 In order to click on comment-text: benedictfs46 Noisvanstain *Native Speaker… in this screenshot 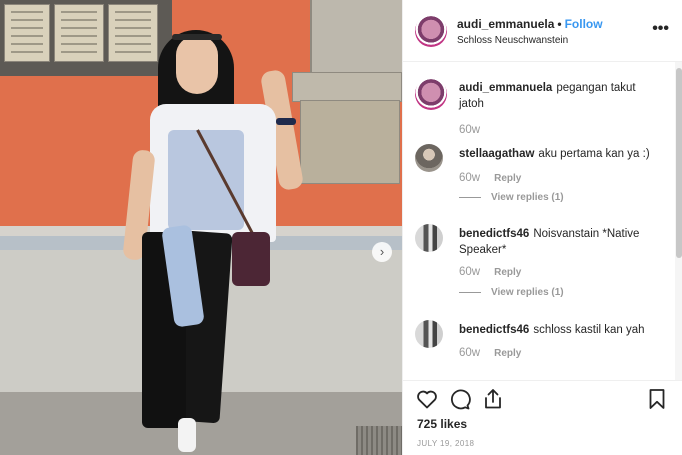, I will do `click(559, 242)`.